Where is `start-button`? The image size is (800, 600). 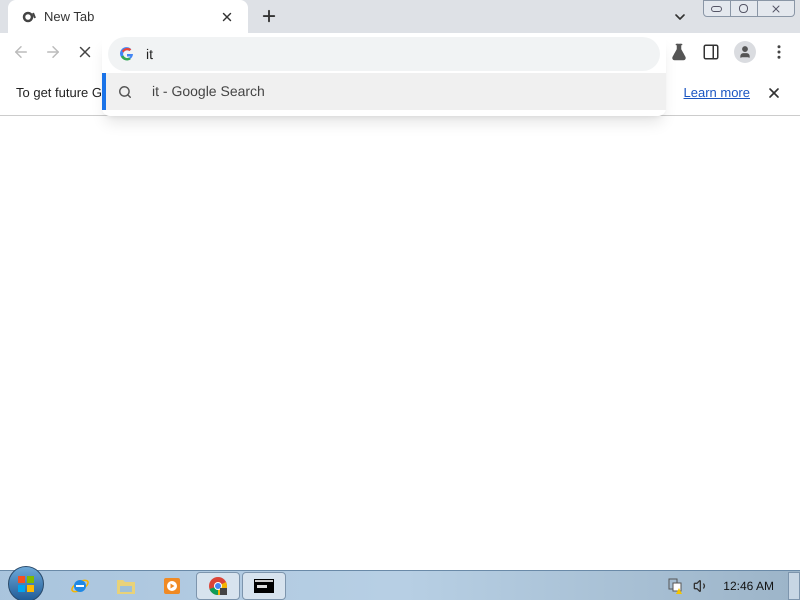 start-button is located at coordinates (26, 583).